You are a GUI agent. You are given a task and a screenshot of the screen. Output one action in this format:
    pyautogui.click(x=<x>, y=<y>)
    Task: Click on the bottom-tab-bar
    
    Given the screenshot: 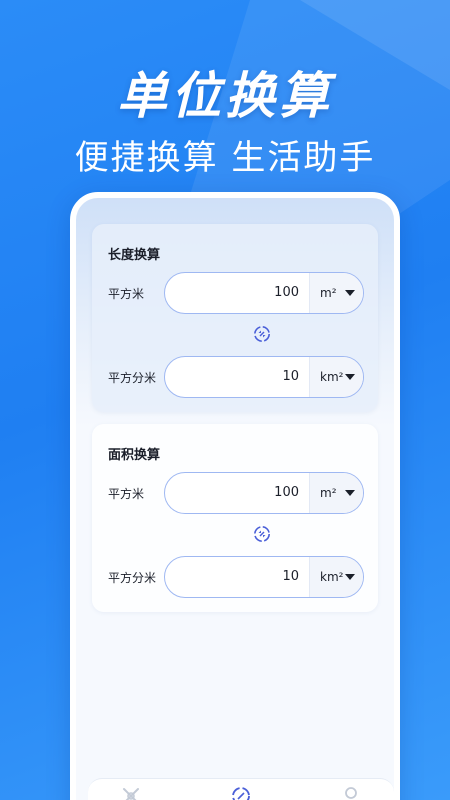 What is the action you would take?
    pyautogui.click(x=241, y=789)
    